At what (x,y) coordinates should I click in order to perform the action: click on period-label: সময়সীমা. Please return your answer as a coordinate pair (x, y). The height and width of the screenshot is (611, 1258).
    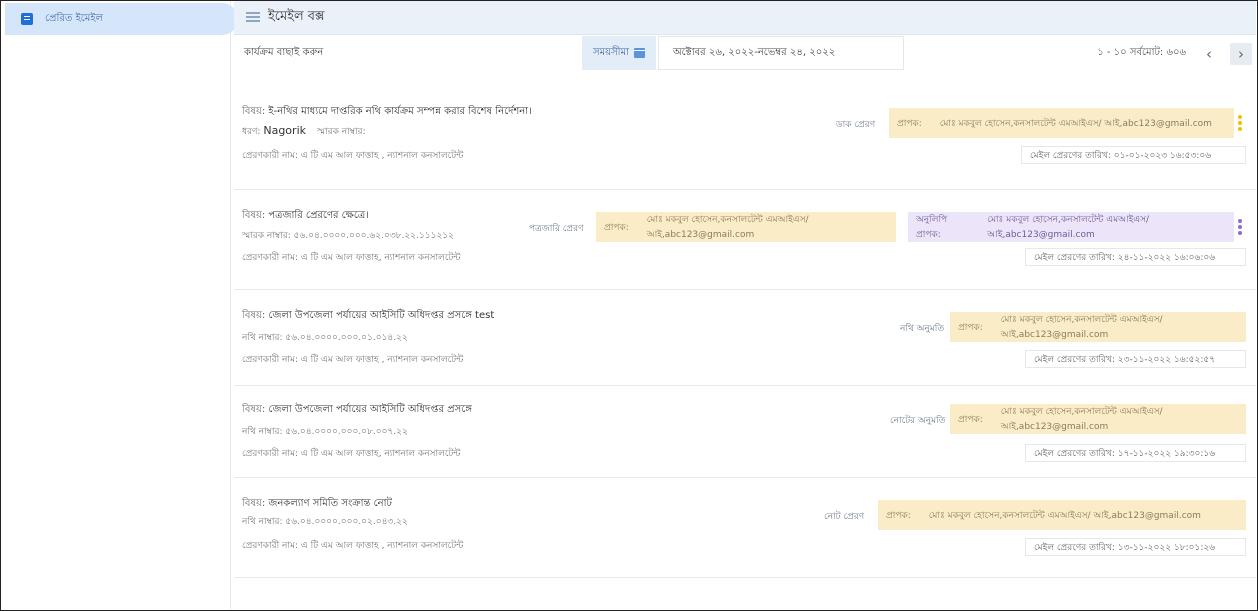
    Looking at the image, I should click on (611, 52).